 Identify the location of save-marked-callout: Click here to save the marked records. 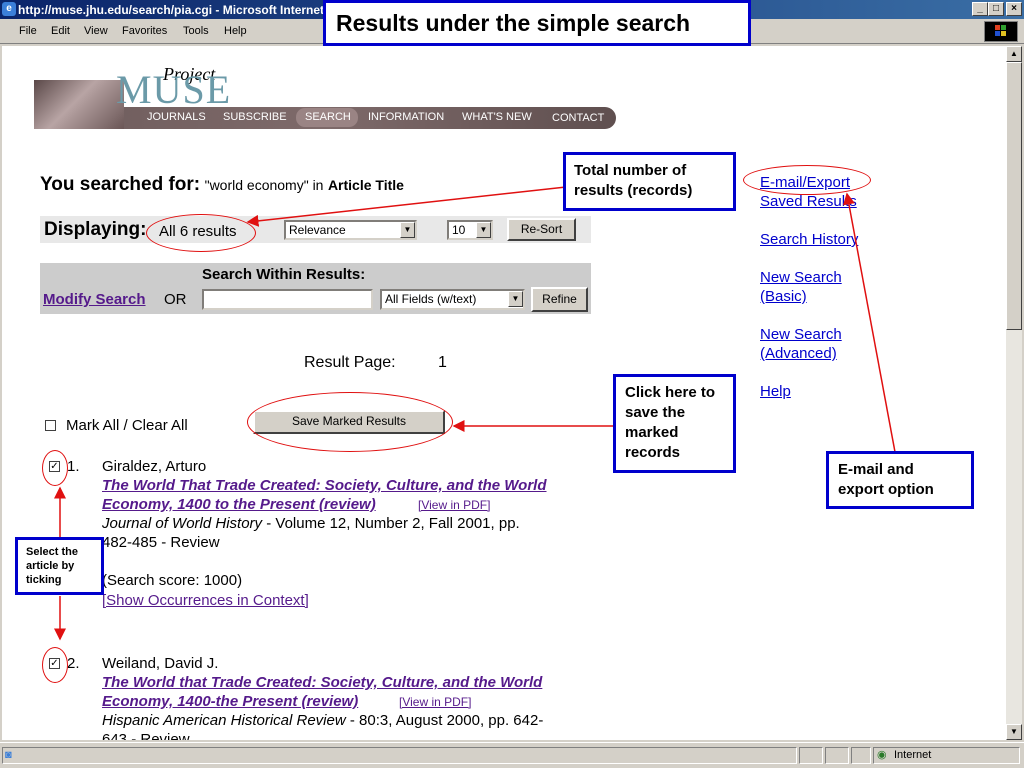
(674, 423).